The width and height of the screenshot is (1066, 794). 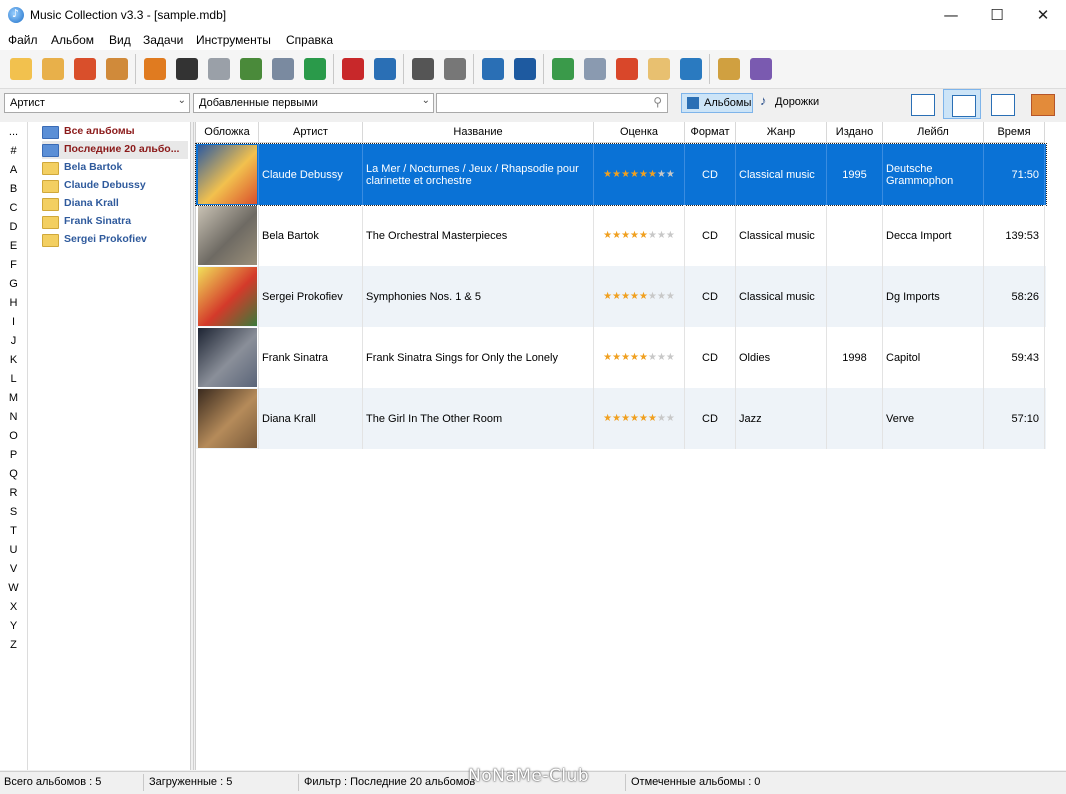 I want to click on letter-index-item: P, so click(x=13, y=455).